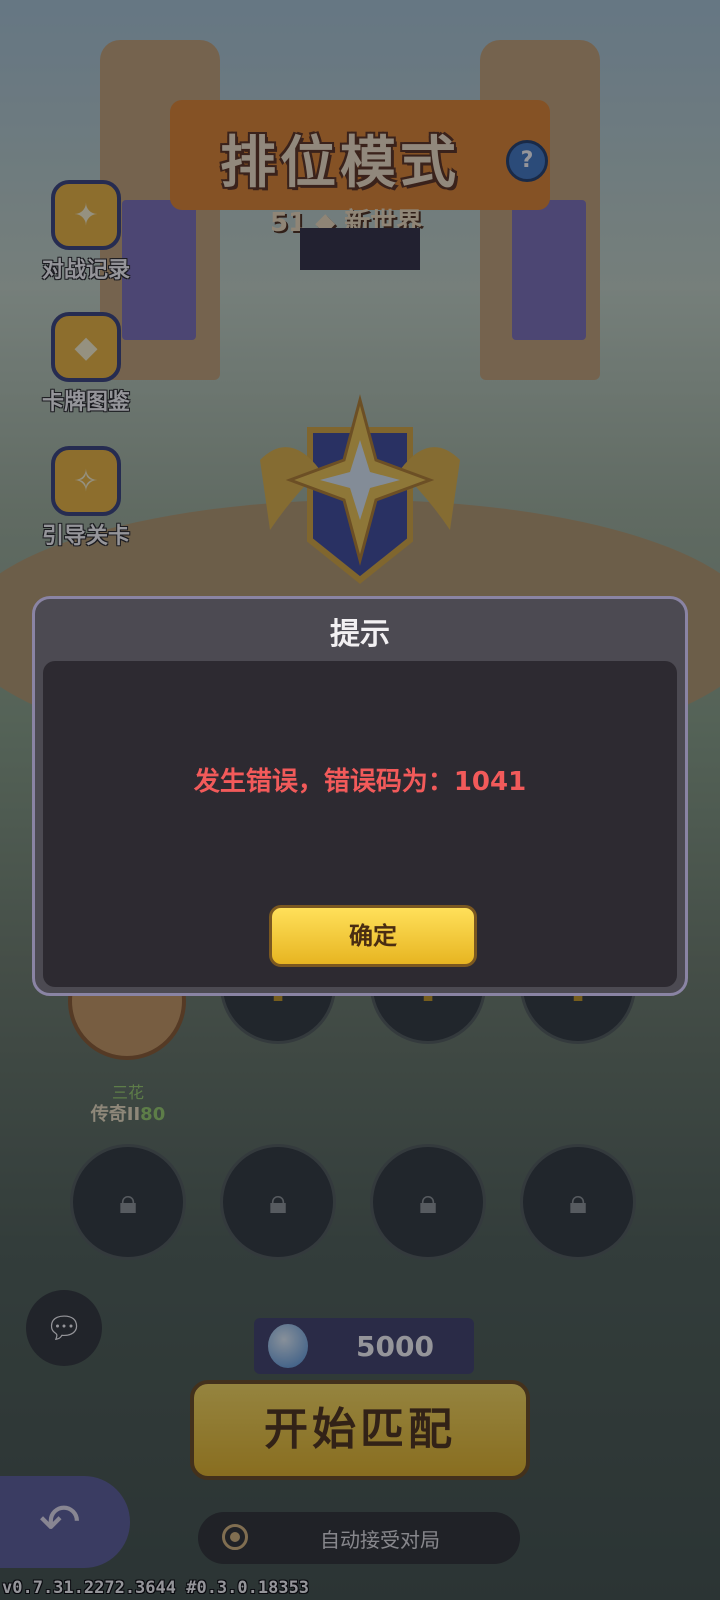 The height and width of the screenshot is (1600, 720). What do you see at coordinates (373, 936) in the screenshot?
I see `confirm-button: 确定` at bounding box center [373, 936].